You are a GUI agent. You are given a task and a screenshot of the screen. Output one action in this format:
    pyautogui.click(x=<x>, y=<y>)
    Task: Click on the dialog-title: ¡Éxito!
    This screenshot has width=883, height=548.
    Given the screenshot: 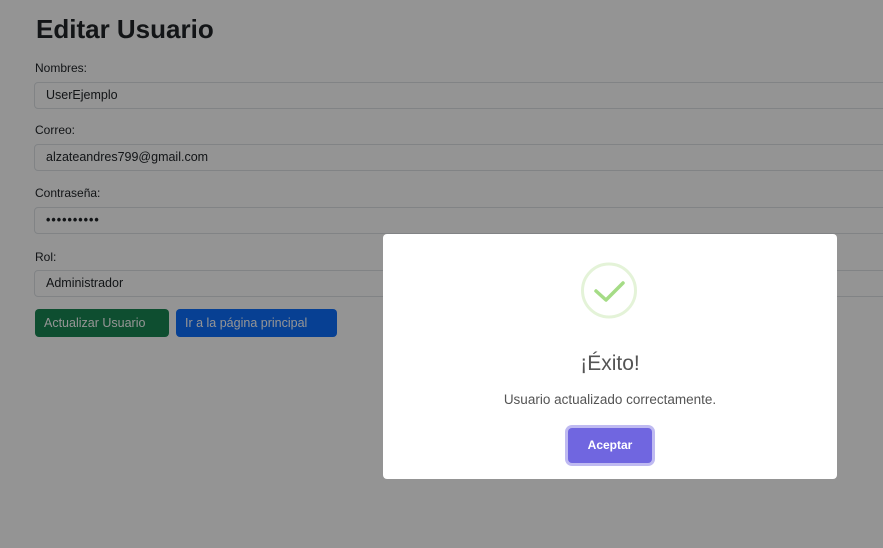 What is the action you would take?
    pyautogui.click(x=610, y=363)
    